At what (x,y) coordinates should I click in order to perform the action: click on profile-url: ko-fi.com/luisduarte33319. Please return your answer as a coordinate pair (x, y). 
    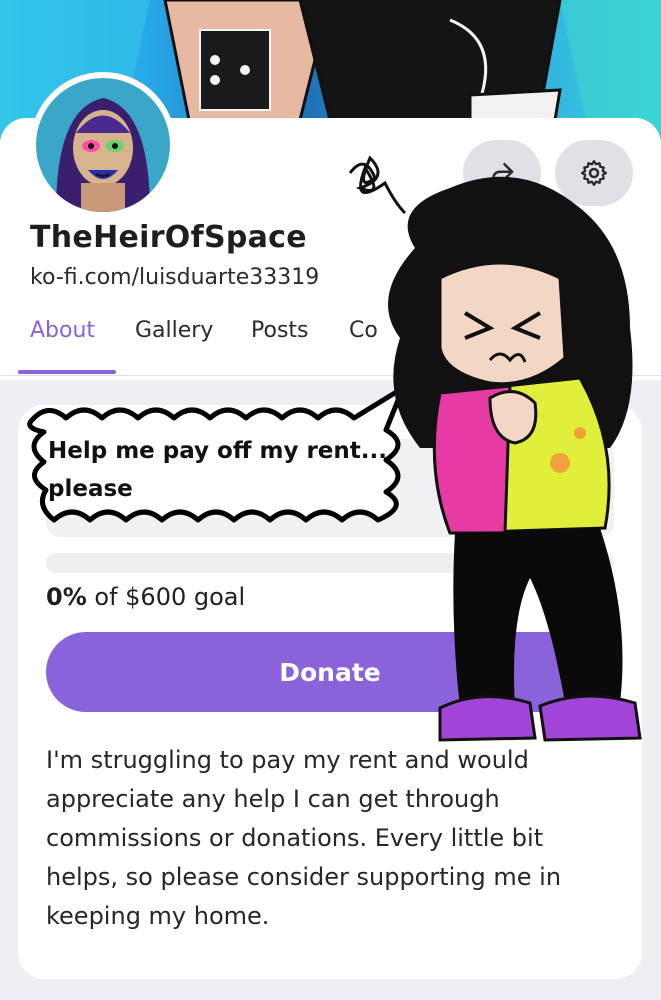
    Looking at the image, I should click on (174, 277).